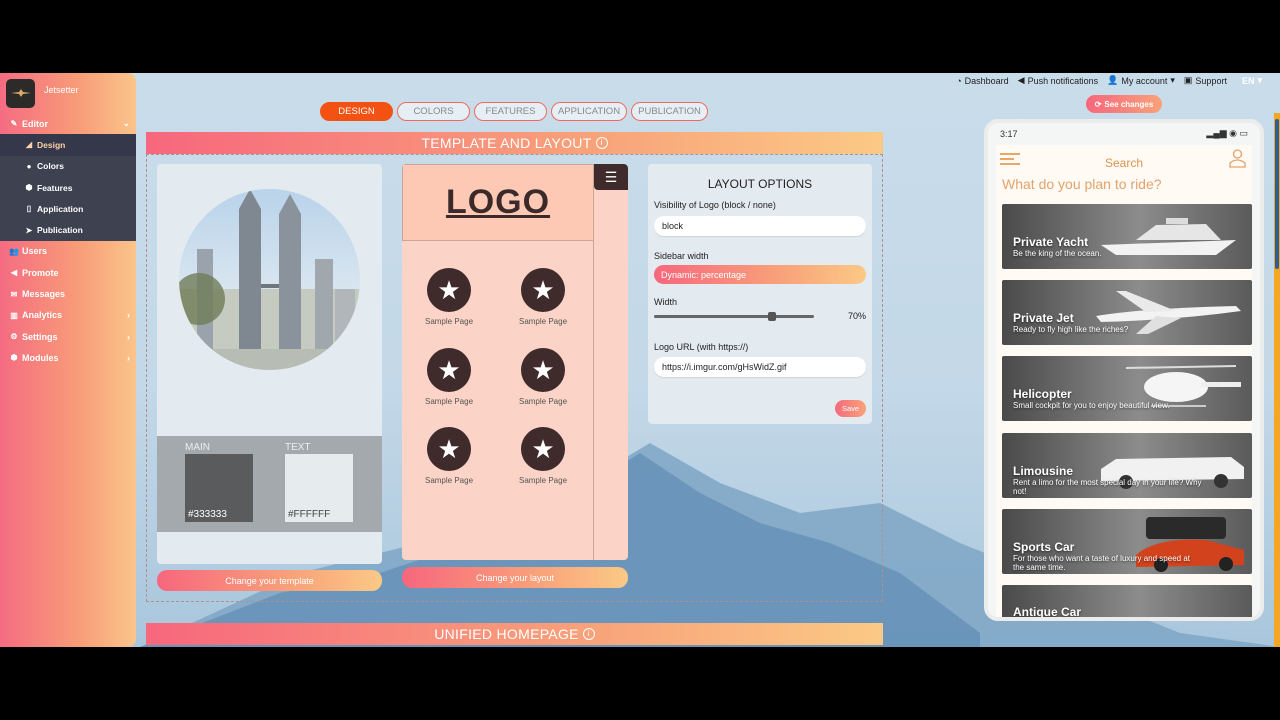  I want to click on tab-publication: PUBLICATION, so click(669, 111).